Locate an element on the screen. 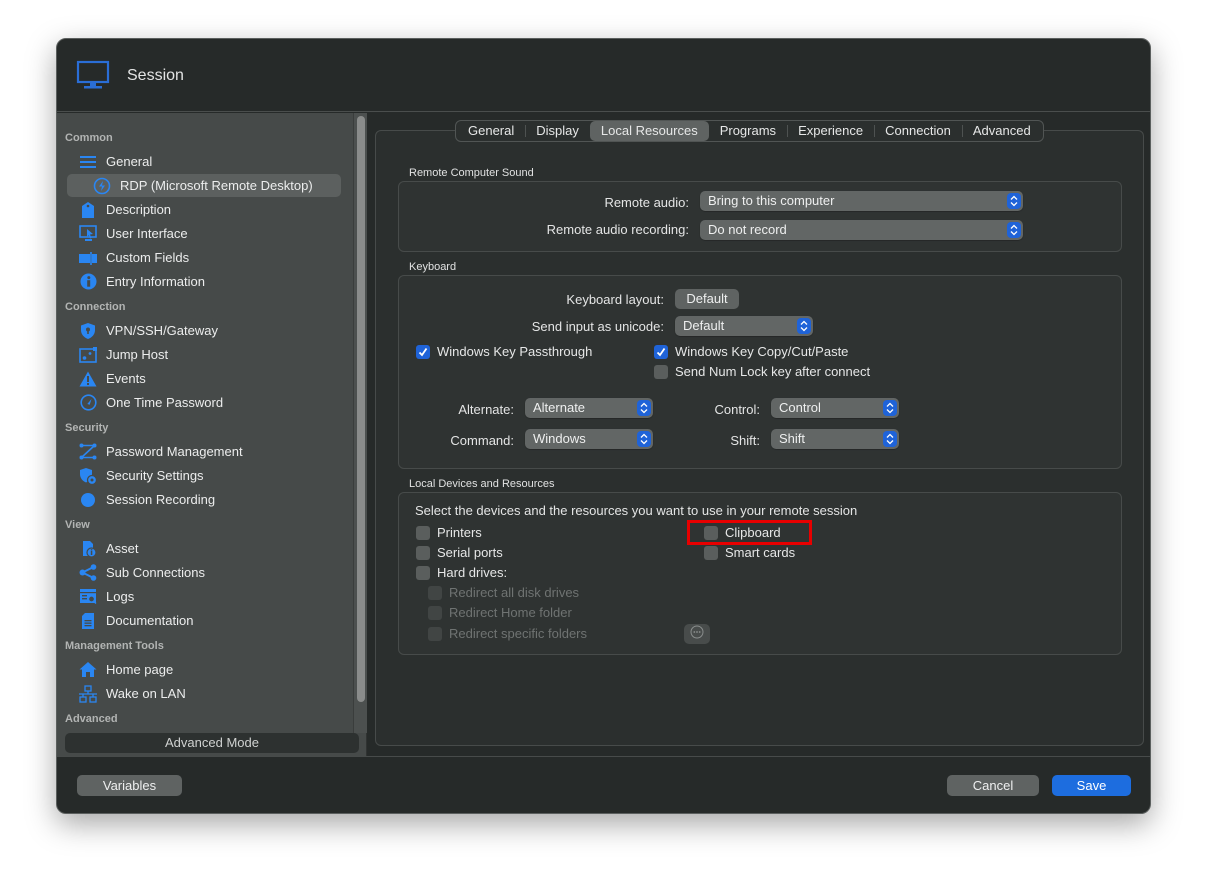  monitor-icon is located at coordinates (93, 75).